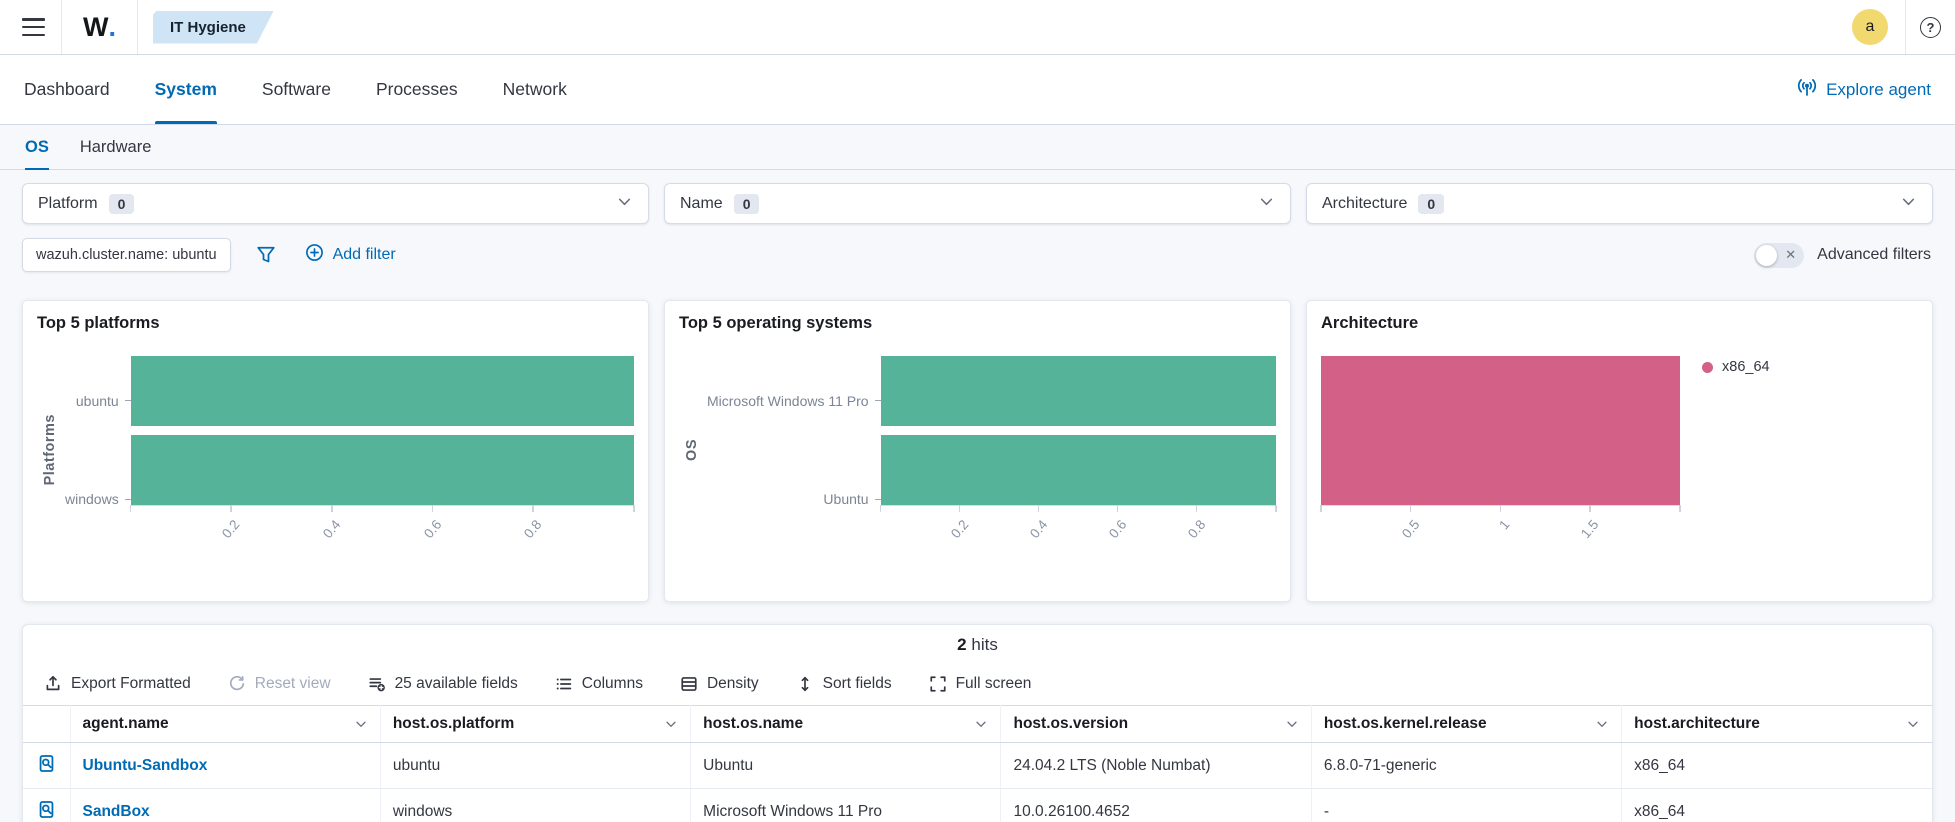 The image size is (1955, 822). I want to click on header-cell-inner: host.os.version, so click(1155, 724).